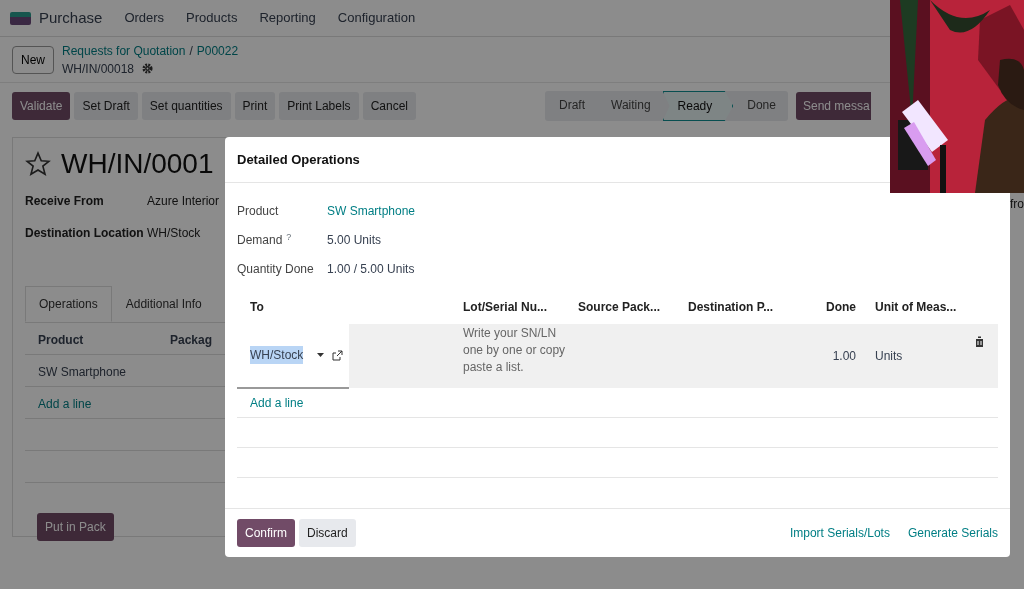 The width and height of the screenshot is (1024, 589). Describe the element at coordinates (952, 532) in the screenshot. I see `footer-link: Generate Serials` at that location.